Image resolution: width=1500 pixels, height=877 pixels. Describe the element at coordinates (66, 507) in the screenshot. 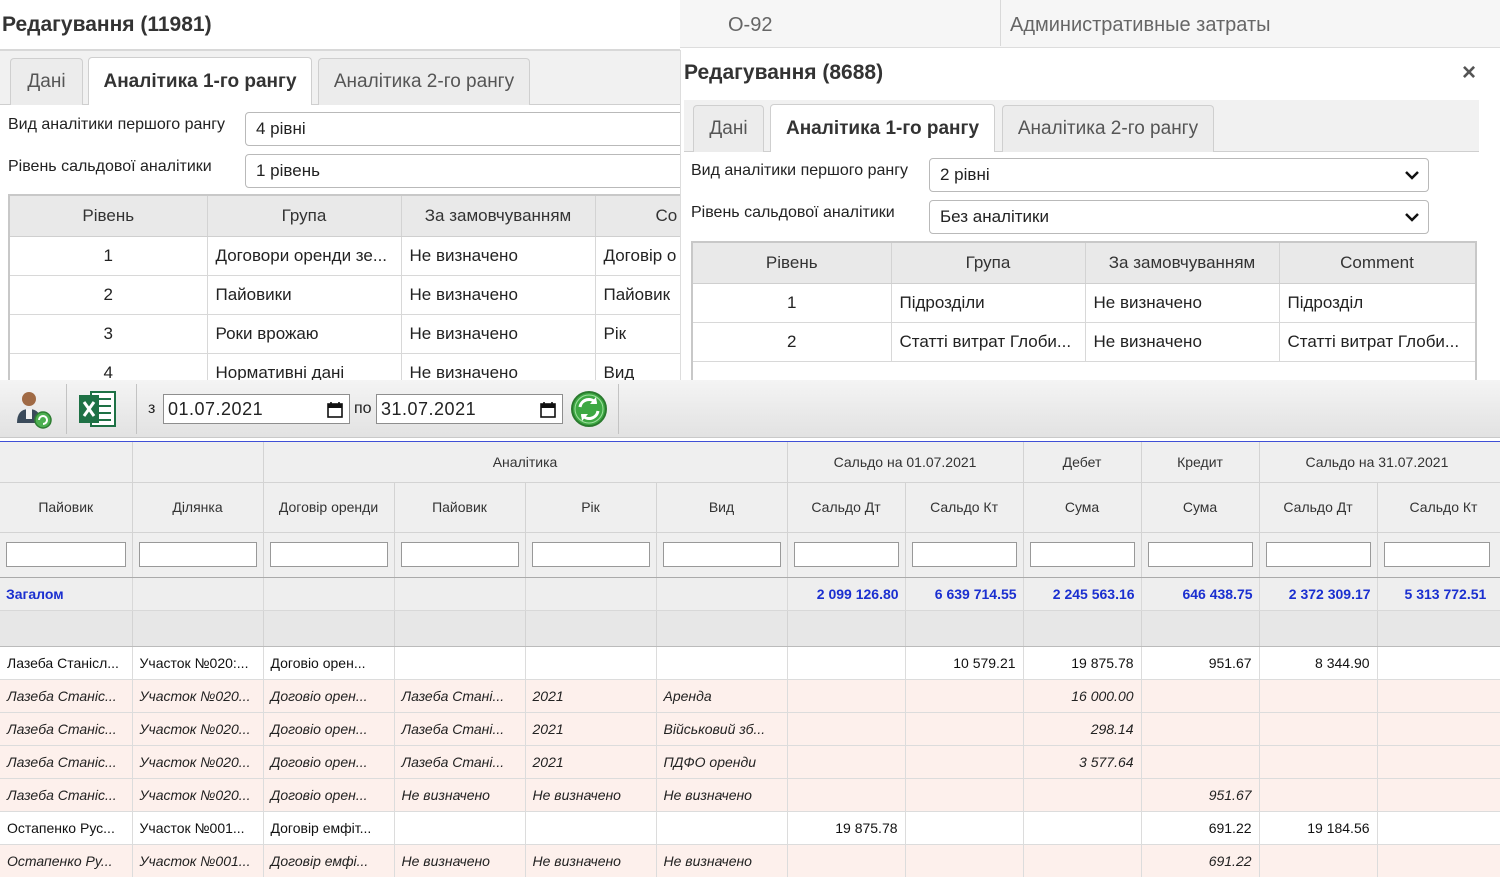

I see `col-header-shareholder: Пайовик` at that location.